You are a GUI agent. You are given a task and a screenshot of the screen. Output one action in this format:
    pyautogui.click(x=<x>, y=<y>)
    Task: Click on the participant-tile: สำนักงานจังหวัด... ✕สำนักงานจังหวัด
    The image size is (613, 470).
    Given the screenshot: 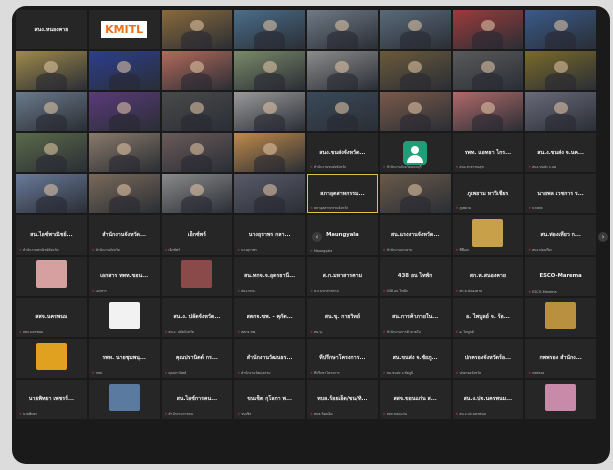 What is the action you would take?
    pyautogui.click(x=124, y=235)
    